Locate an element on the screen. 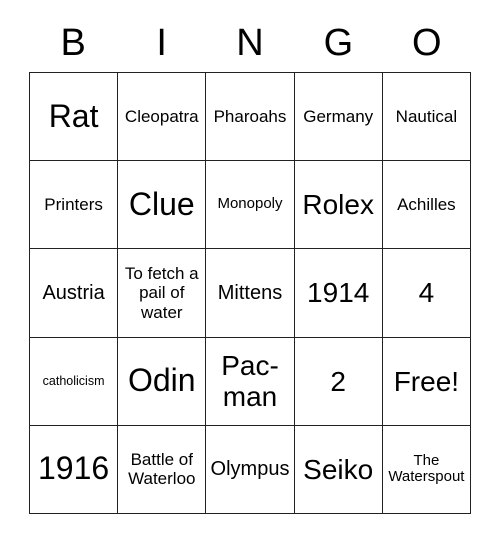 This screenshot has width=500, height=544. bingo-cell-o5: The Waterspout is located at coordinates (426, 469).